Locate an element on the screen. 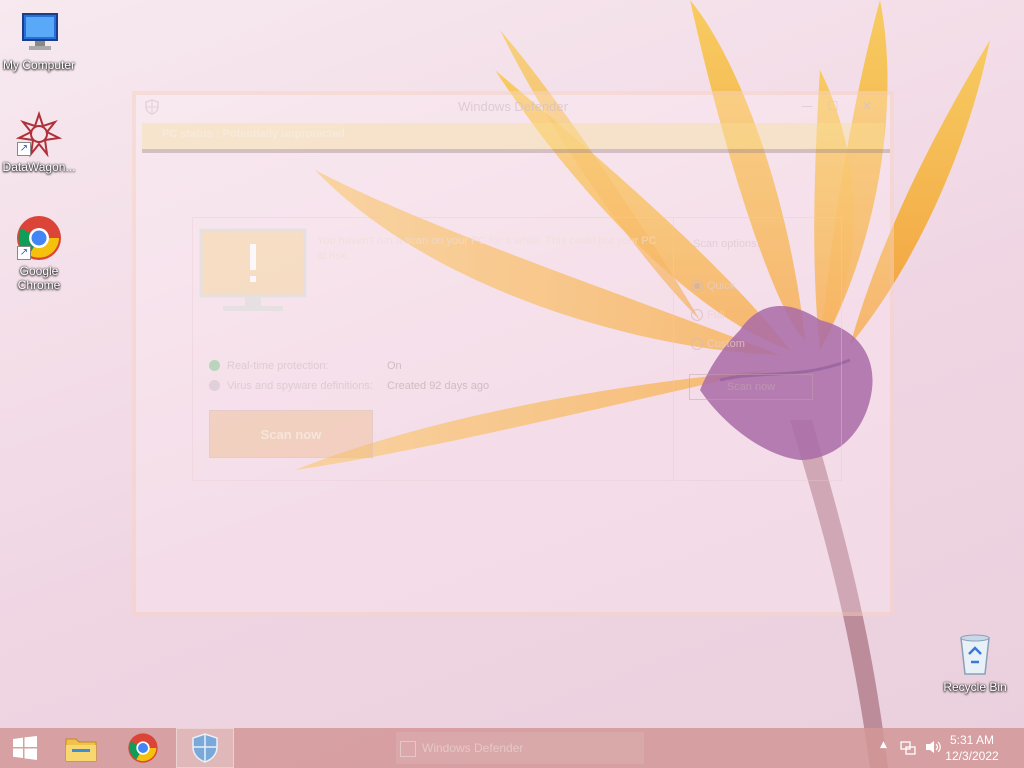 The height and width of the screenshot is (768, 1024). system-tray: ▲ 5:31 AM 12/3/2022 is located at coordinates (944, 748).